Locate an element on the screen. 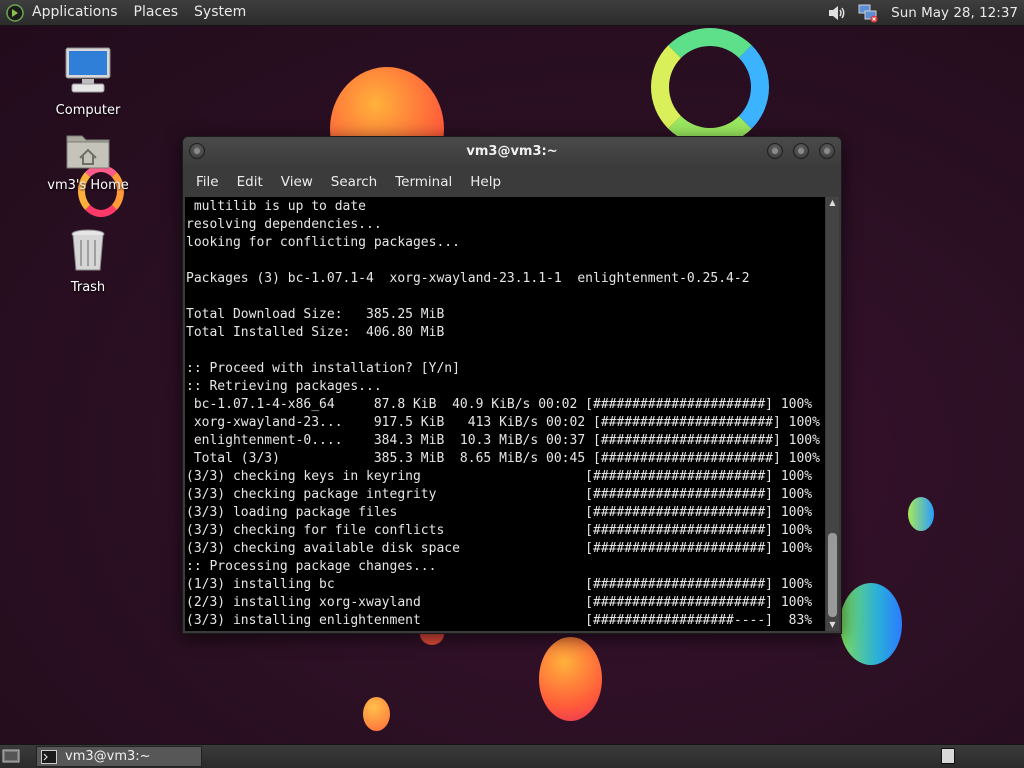 The height and width of the screenshot is (768, 1024). wallpaper-orange-egg is located at coordinates (570, 679).